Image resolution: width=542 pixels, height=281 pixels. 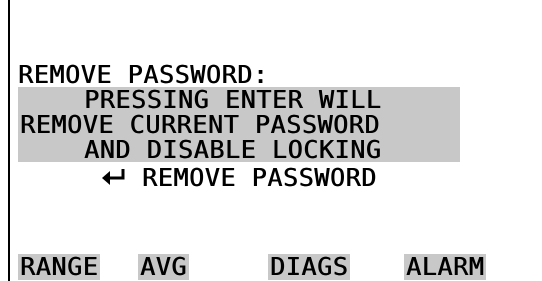 What do you see at coordinates (259, 177) in the screenshot?
I see `remove-password-label: REMOVE PASSWORD` at bounding box center [259, 177].